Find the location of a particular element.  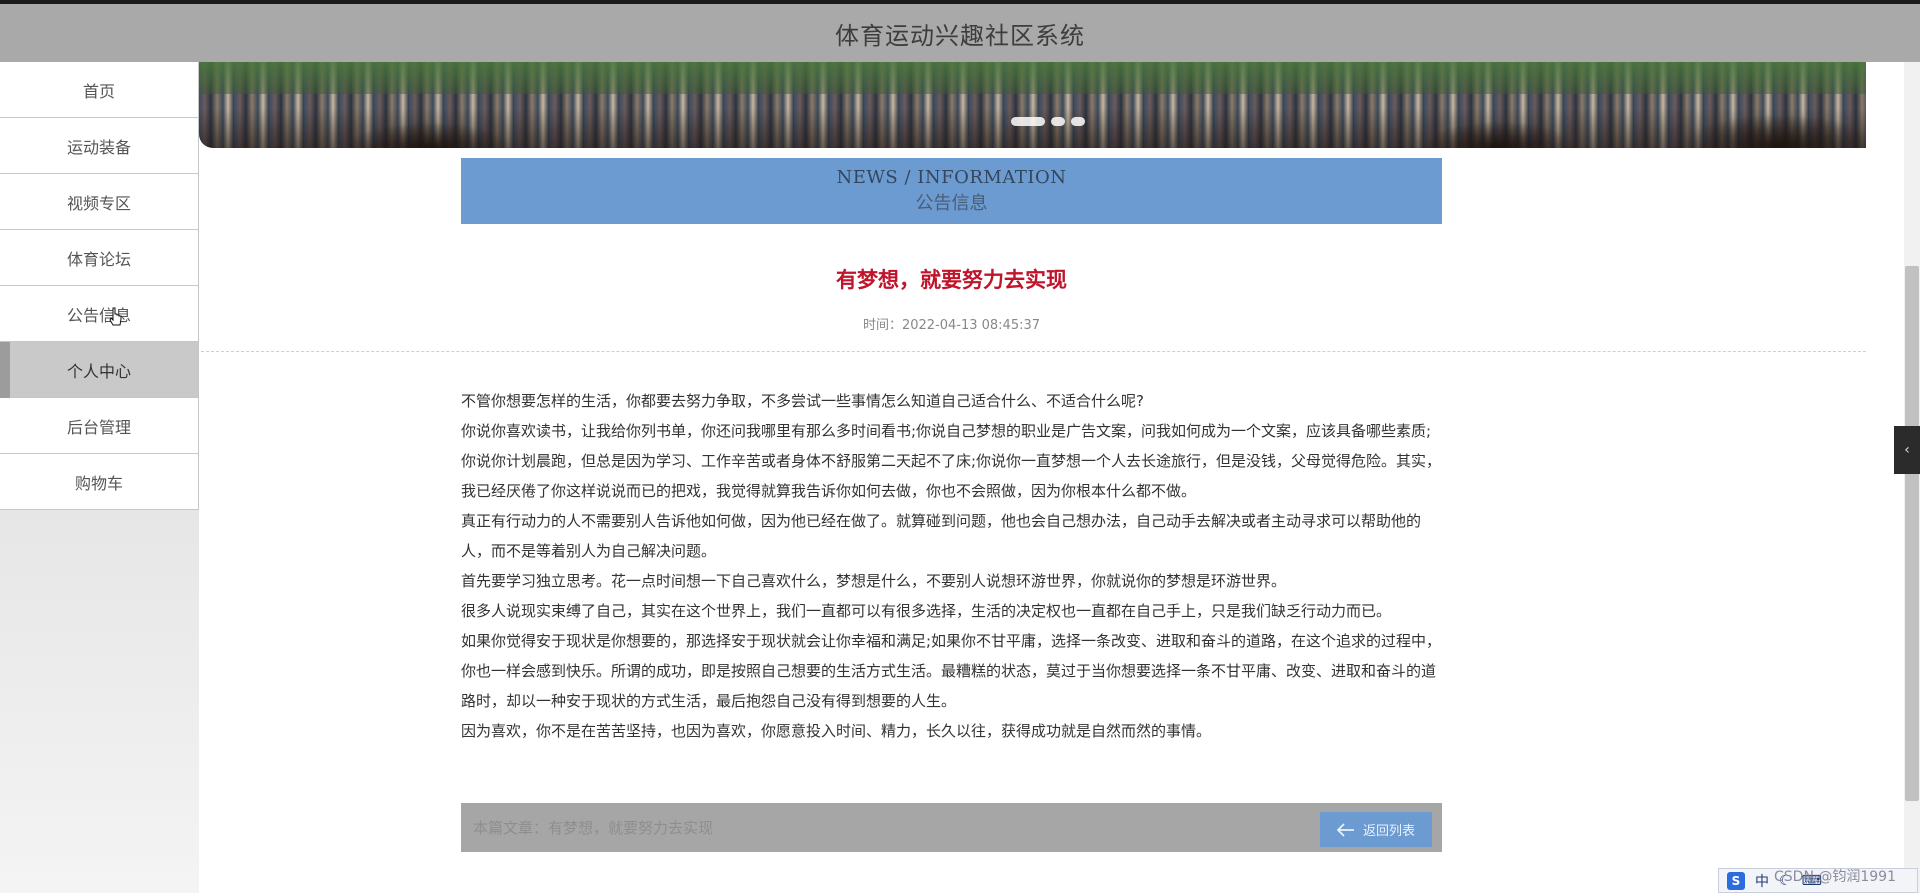

sidebar-item-profile: 个人中心 is located at coordinates (99, 370).